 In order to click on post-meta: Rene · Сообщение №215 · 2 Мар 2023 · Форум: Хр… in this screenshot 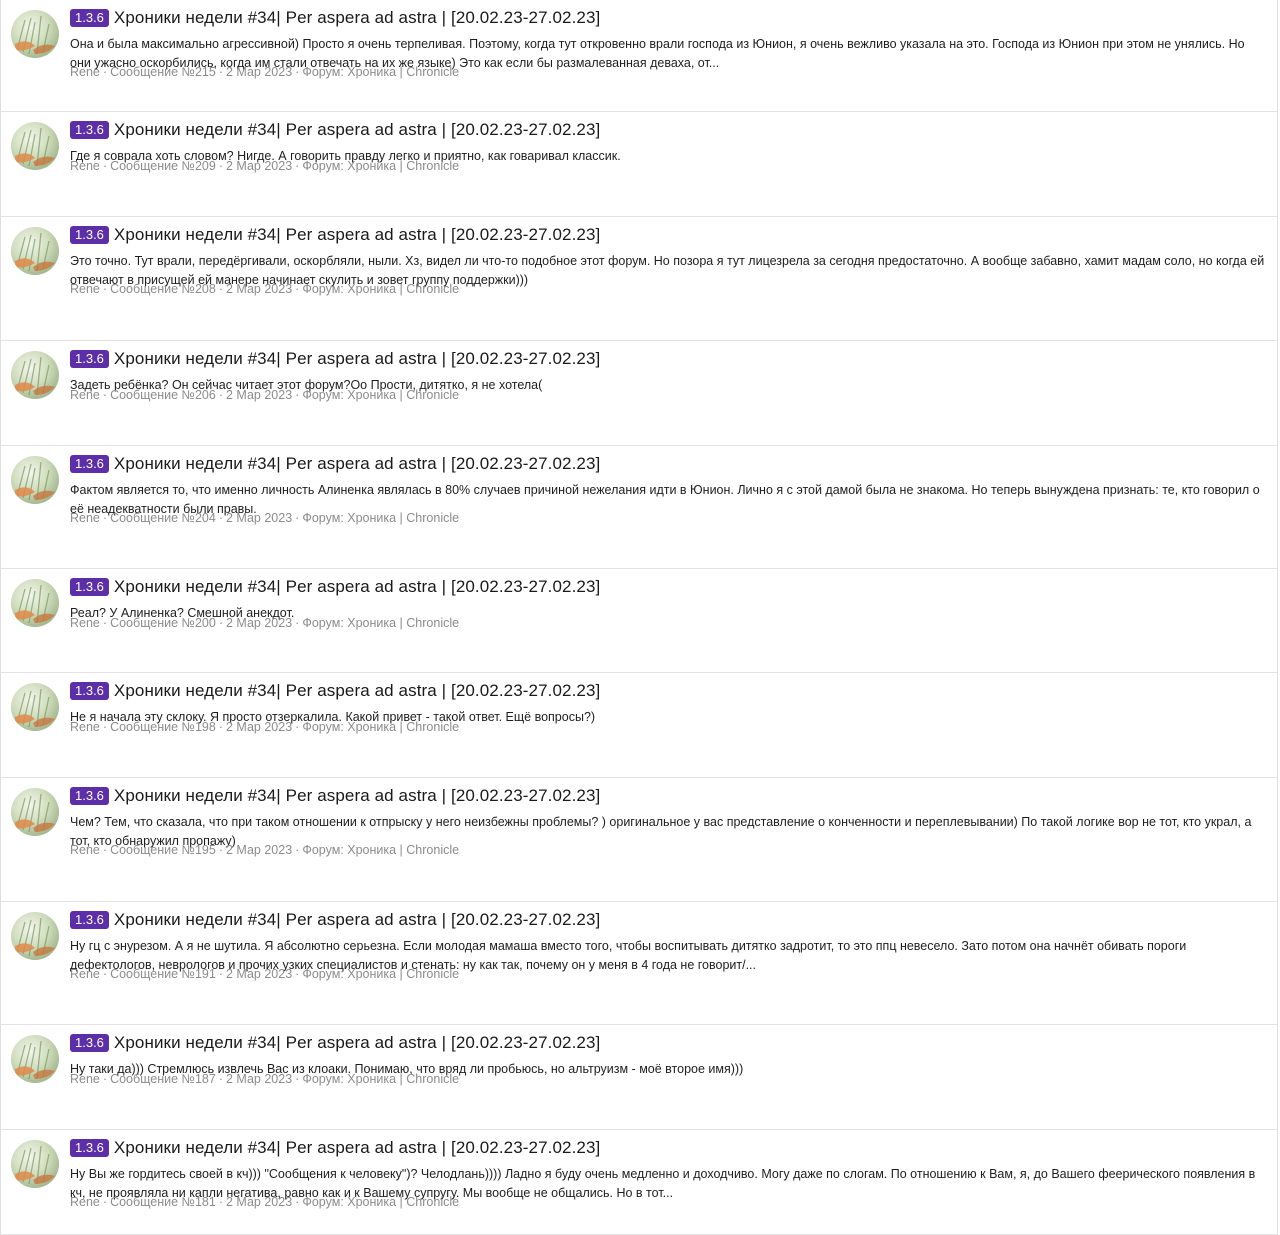, I will do `click(264, 72)`.